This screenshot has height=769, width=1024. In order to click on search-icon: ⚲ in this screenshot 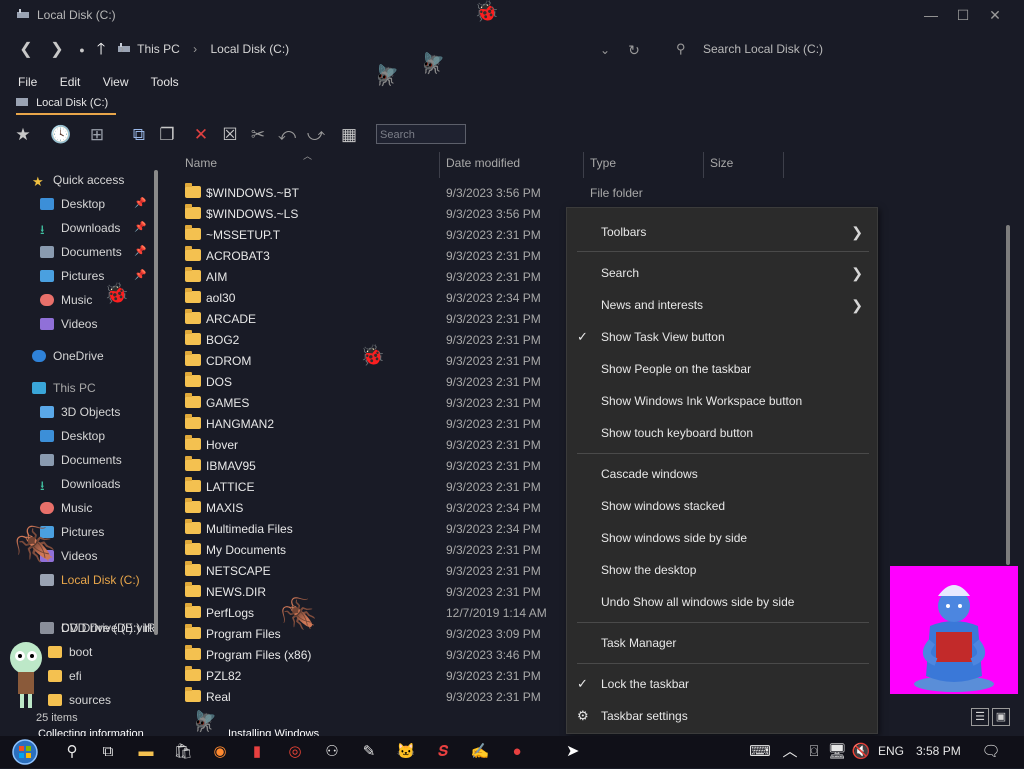, I will do `click(72, 752)`.